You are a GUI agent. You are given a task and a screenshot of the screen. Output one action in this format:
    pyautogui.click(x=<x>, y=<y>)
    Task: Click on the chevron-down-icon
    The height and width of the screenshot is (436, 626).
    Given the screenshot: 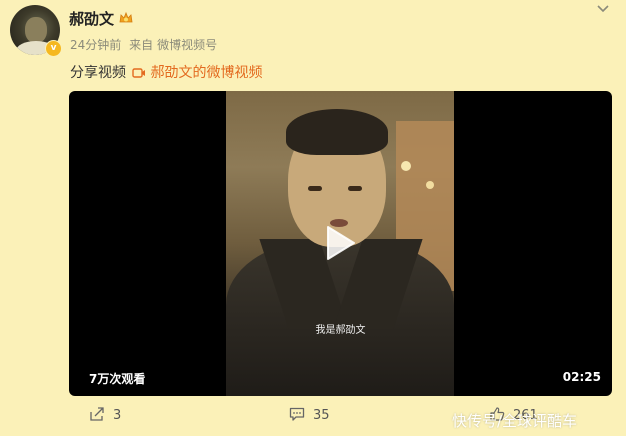 What is the action you would take?
    pyautogui.click(x=603, y=9)
    